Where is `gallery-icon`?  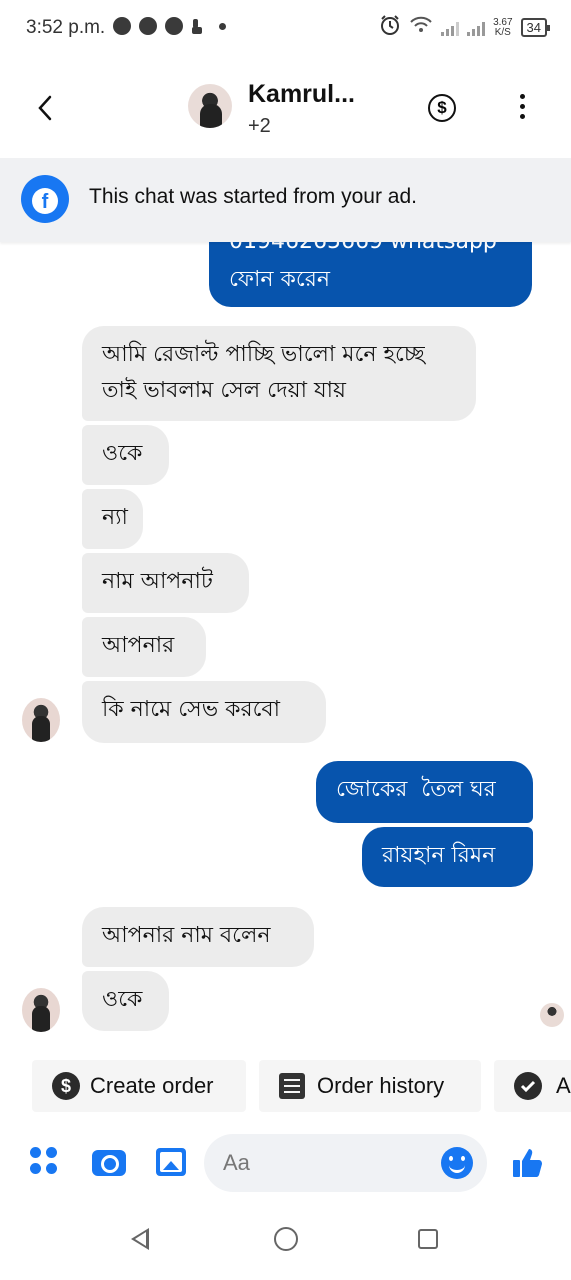 gallery-icon is located at coordinates (171, 1162).